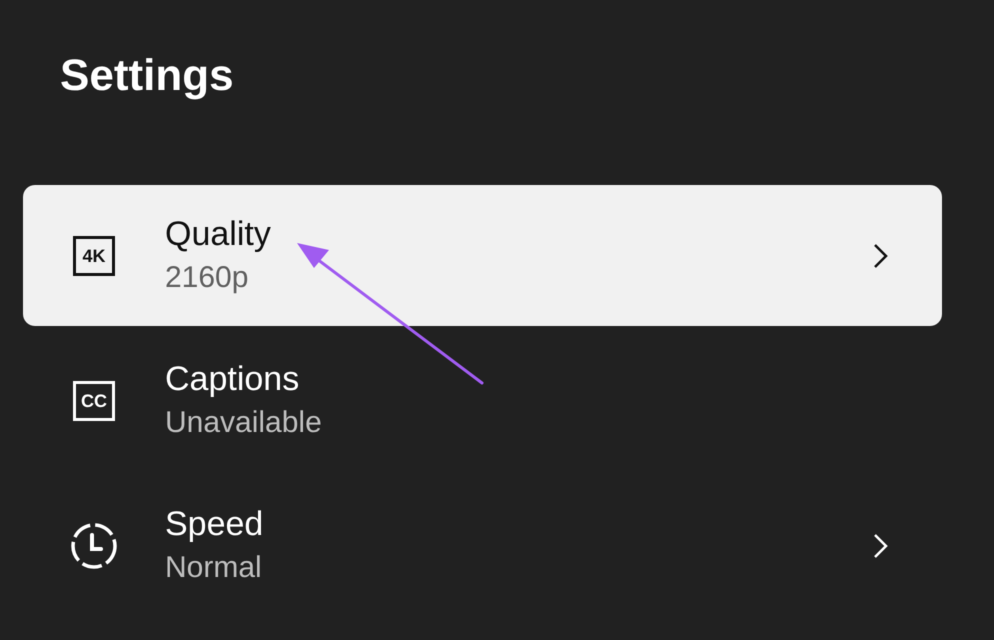 The width and height of the screenshot is (994, 640). Describe the element at coordinates (218, 234) in the screenshot. I see `item-label: Quality` at that location.